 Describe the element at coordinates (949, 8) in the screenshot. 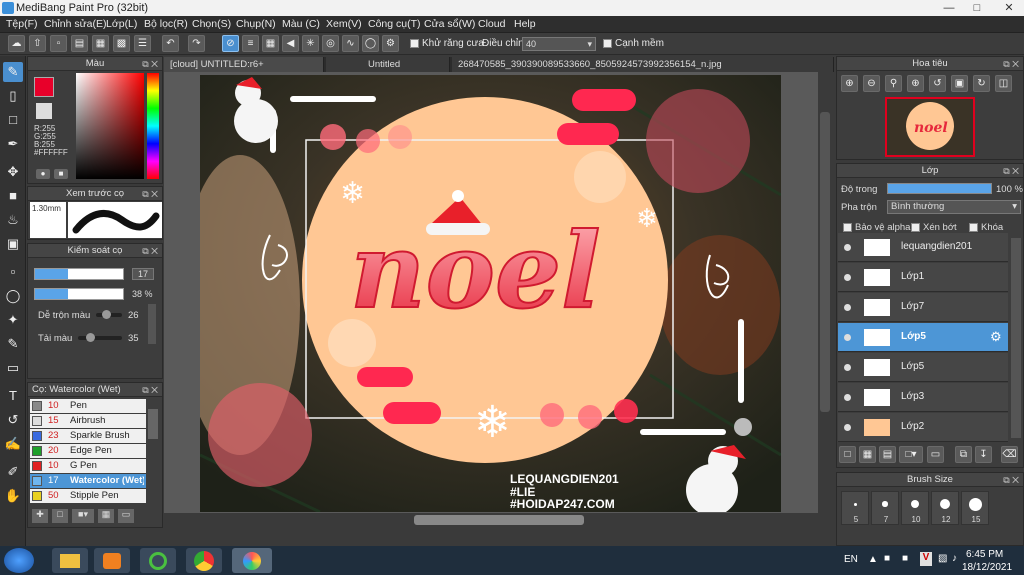

I see `minimize-icon: —` at that location.